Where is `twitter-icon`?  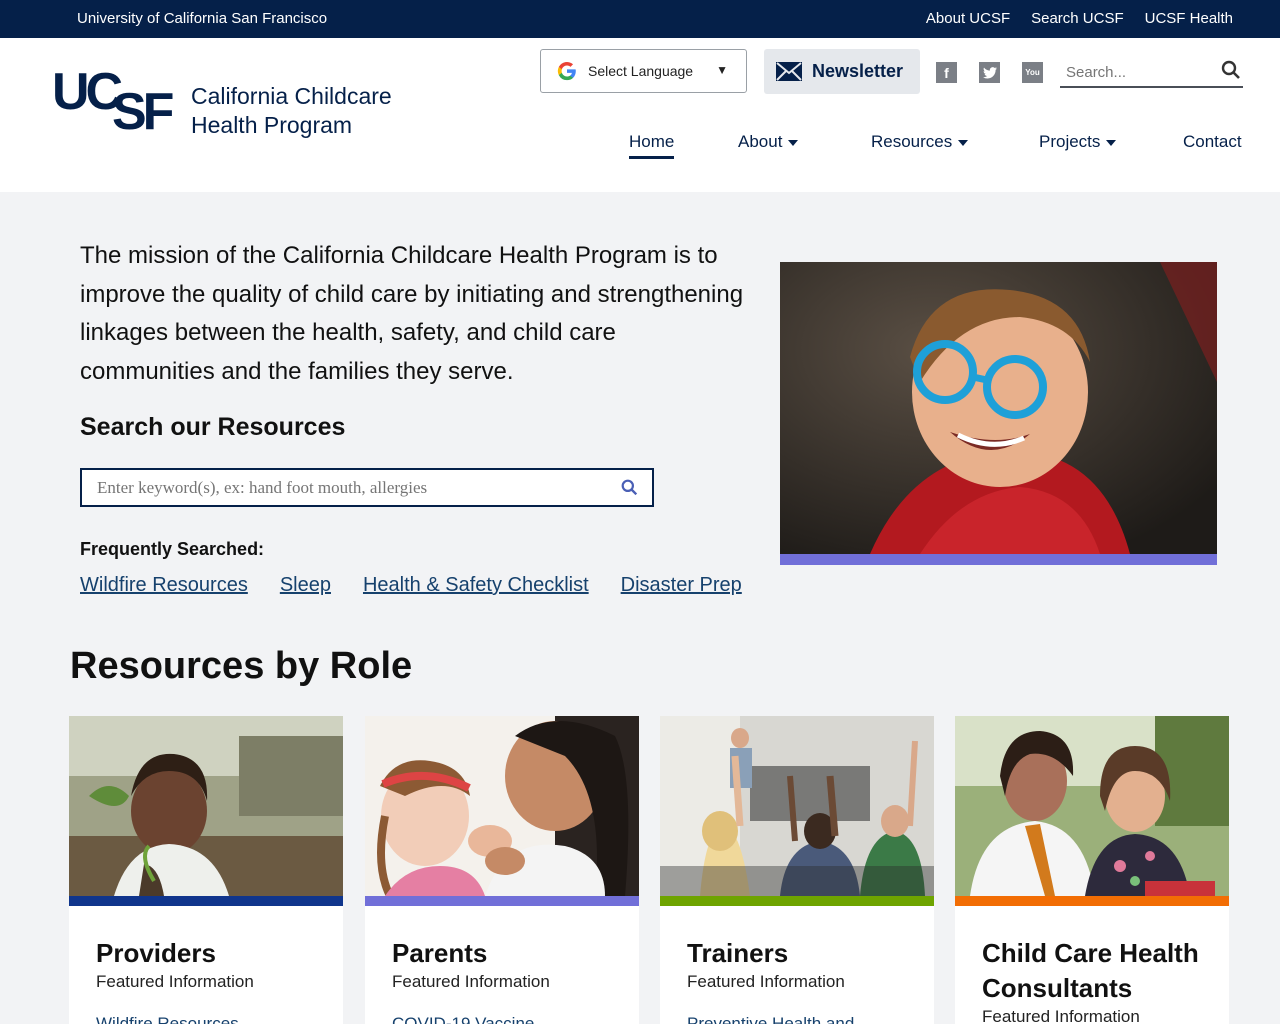 twitter-icon is located at coordinates (989, 72).